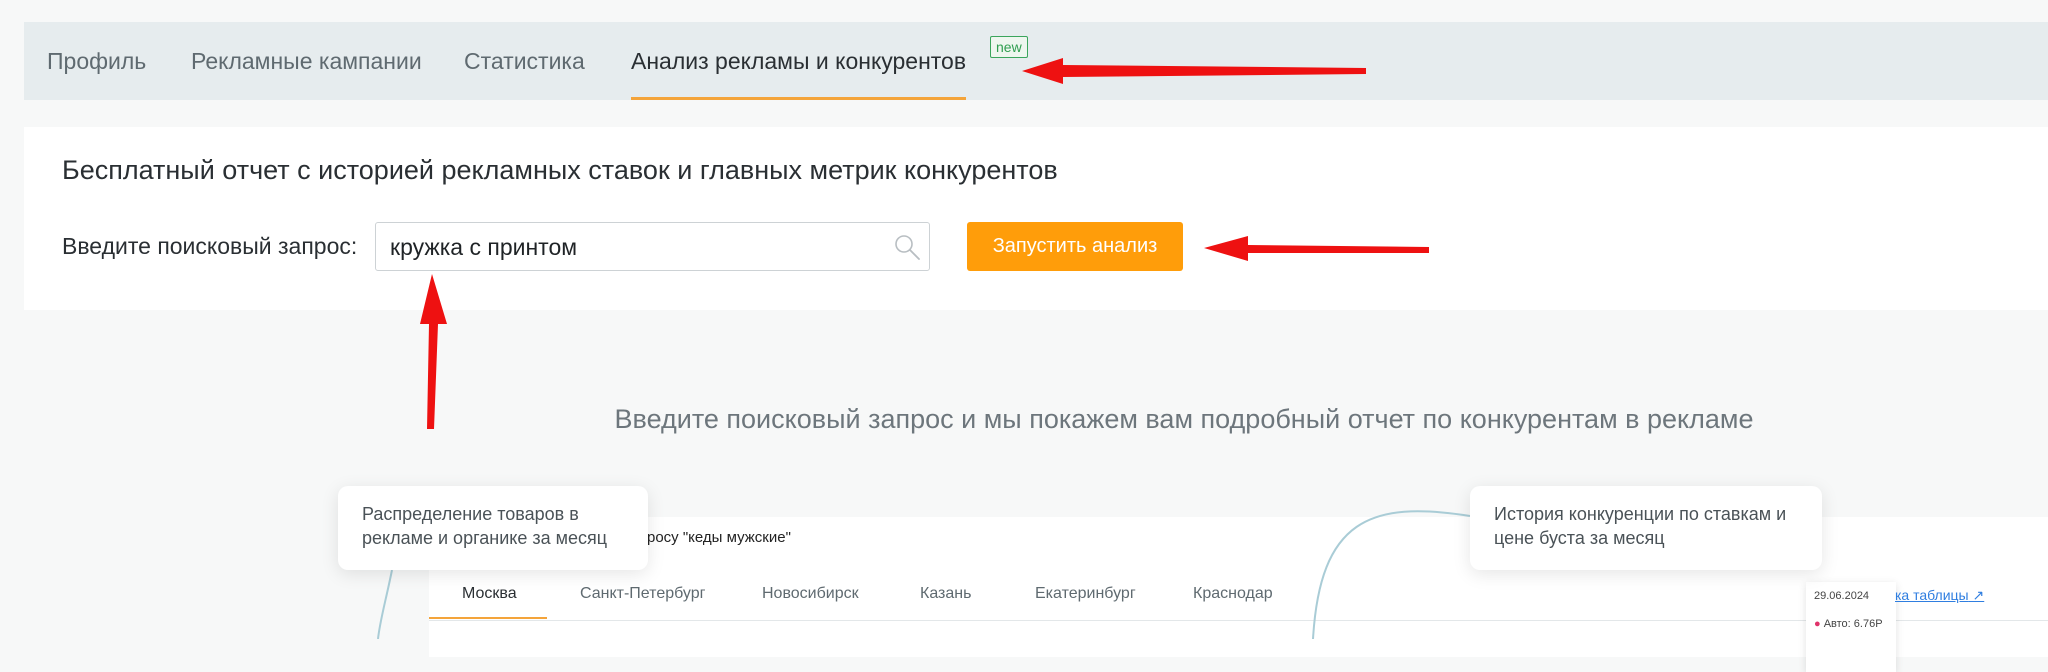  Describe the element at coordinates (945, 594) in the screenshot. I see `city-tab-kazan: Казань` at that location.